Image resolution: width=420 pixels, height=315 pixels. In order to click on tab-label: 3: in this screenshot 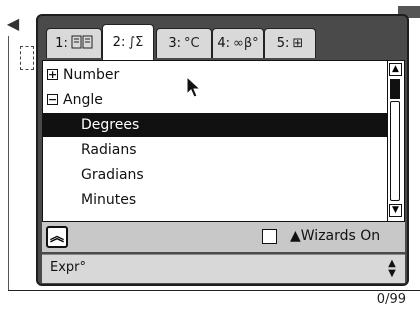, I will do `click(175, 43)`.